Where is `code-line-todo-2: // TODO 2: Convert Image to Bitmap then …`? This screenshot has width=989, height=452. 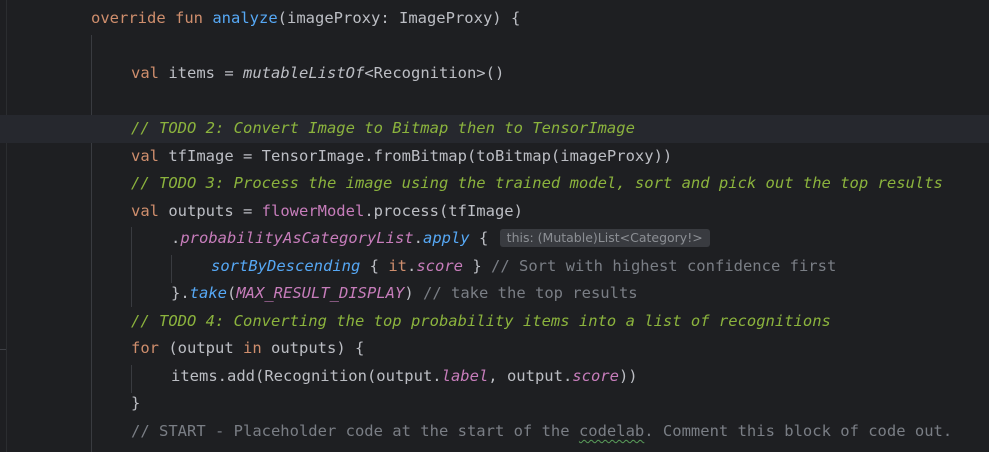
code-line-todo-2: // TODO 2: Convert Image to Bitmap then … is located at coordinates (494, 129).